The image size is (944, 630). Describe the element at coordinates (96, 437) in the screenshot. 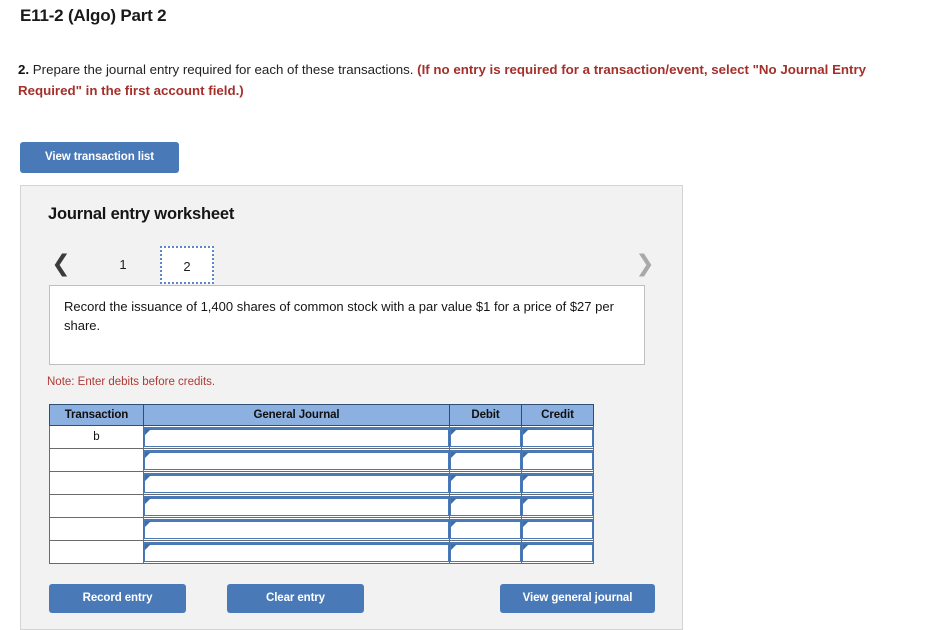

I see `transaction-label-cell: b` at that location.